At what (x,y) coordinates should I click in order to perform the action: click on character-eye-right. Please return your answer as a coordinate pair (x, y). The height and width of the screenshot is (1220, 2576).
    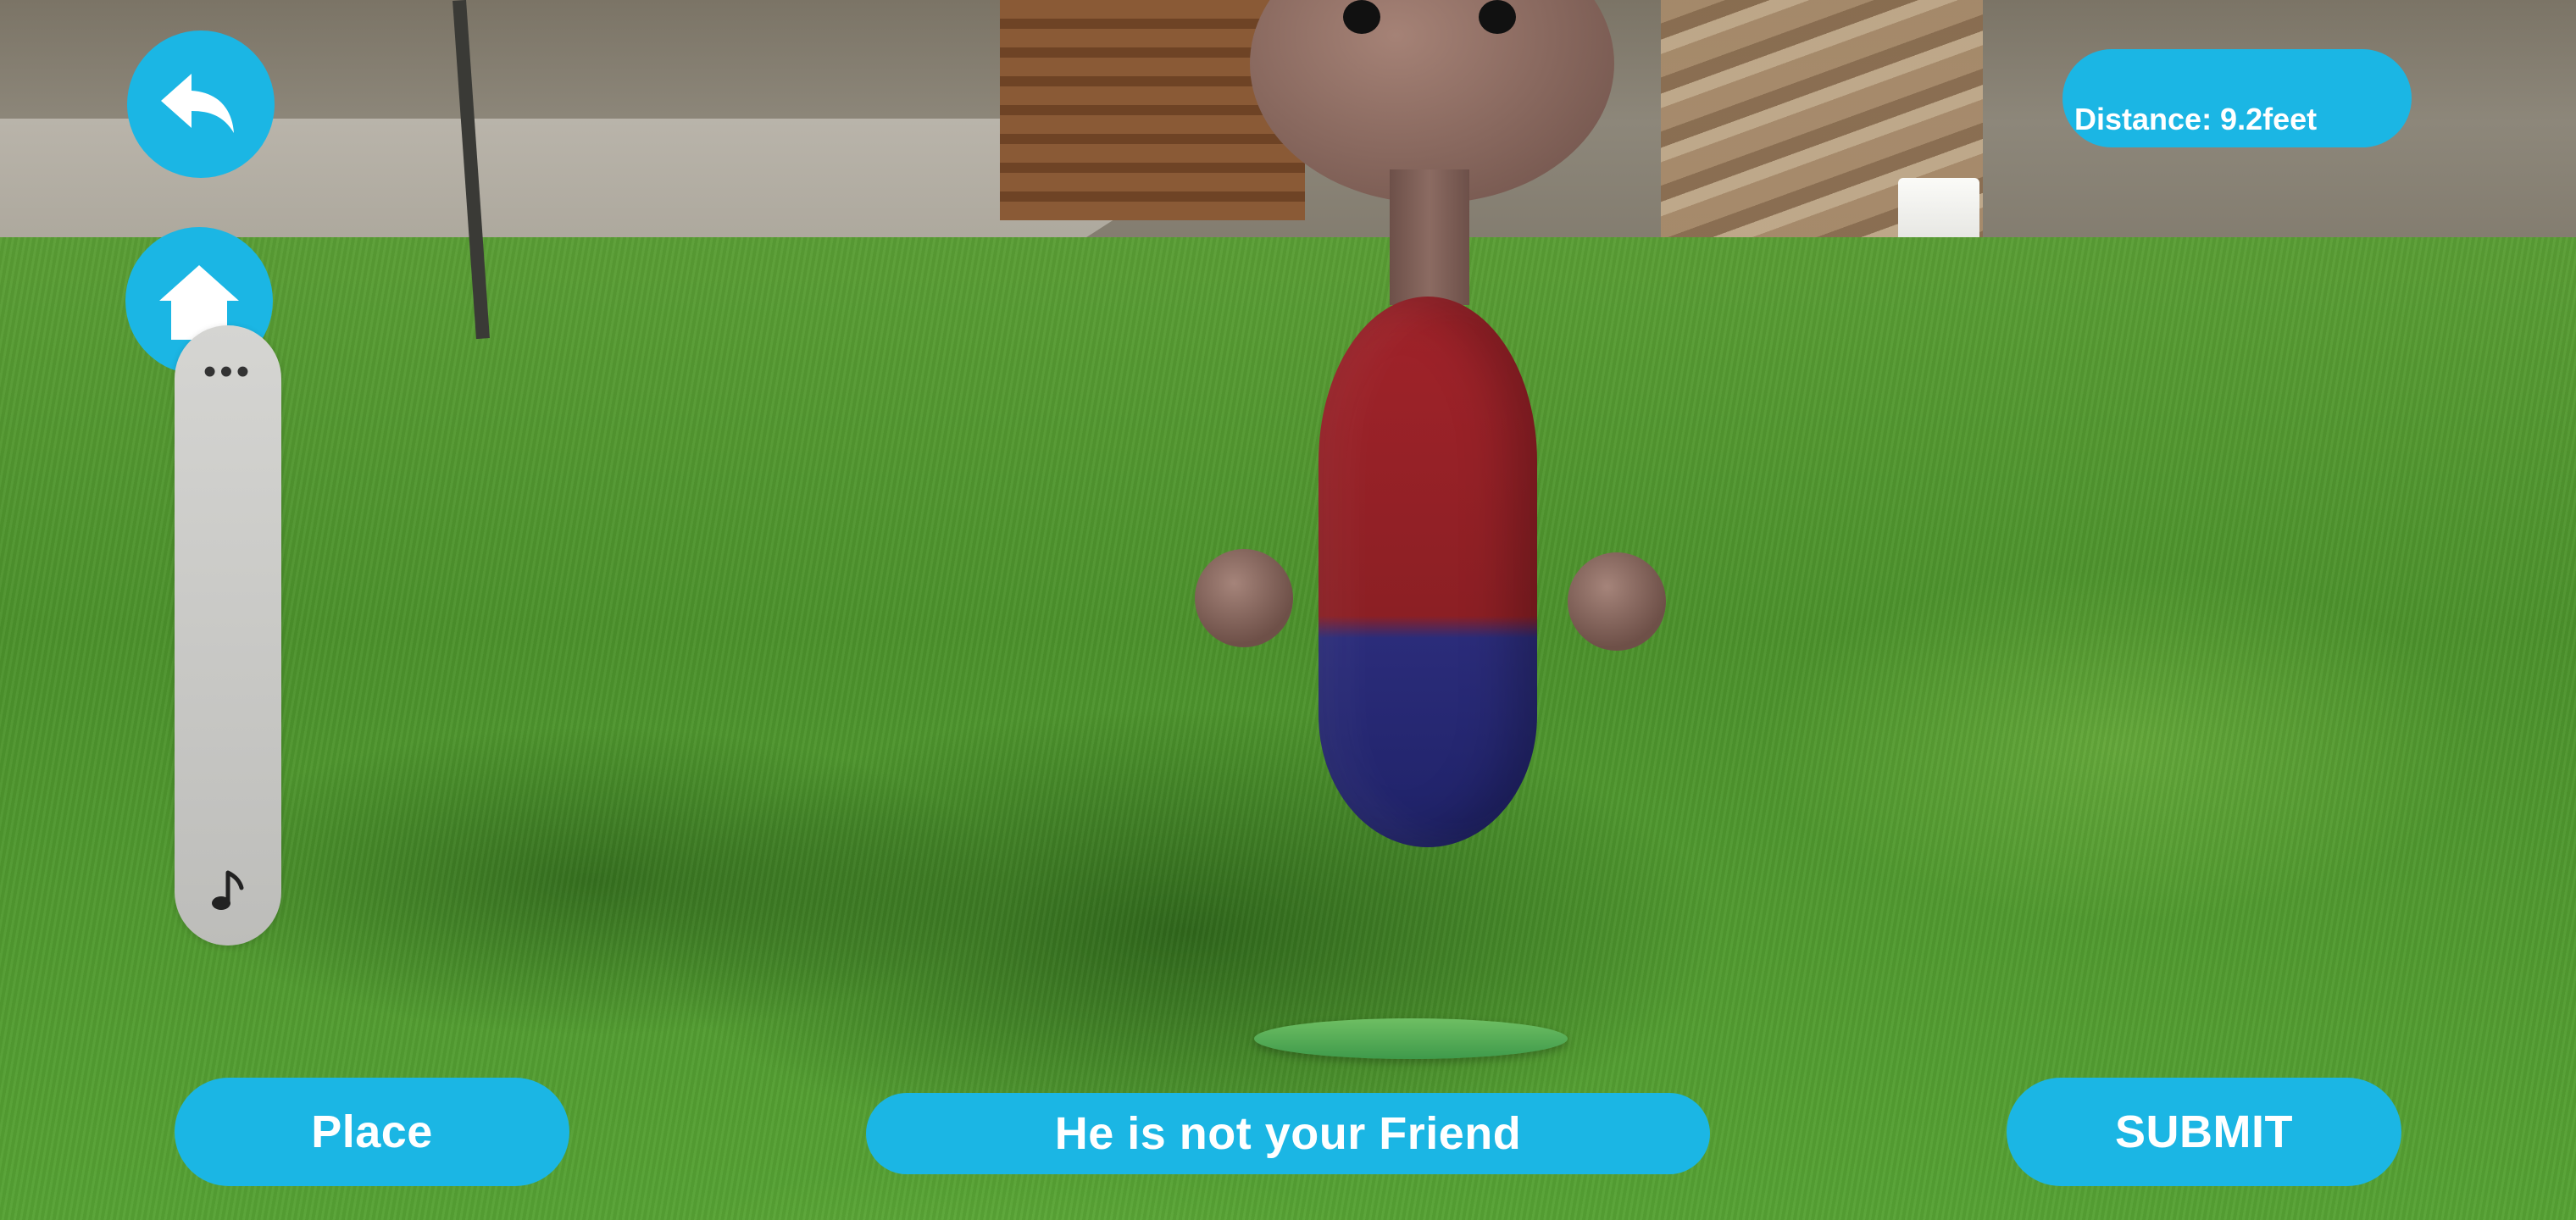
    Looking at the image, I should click on (1497, 17).